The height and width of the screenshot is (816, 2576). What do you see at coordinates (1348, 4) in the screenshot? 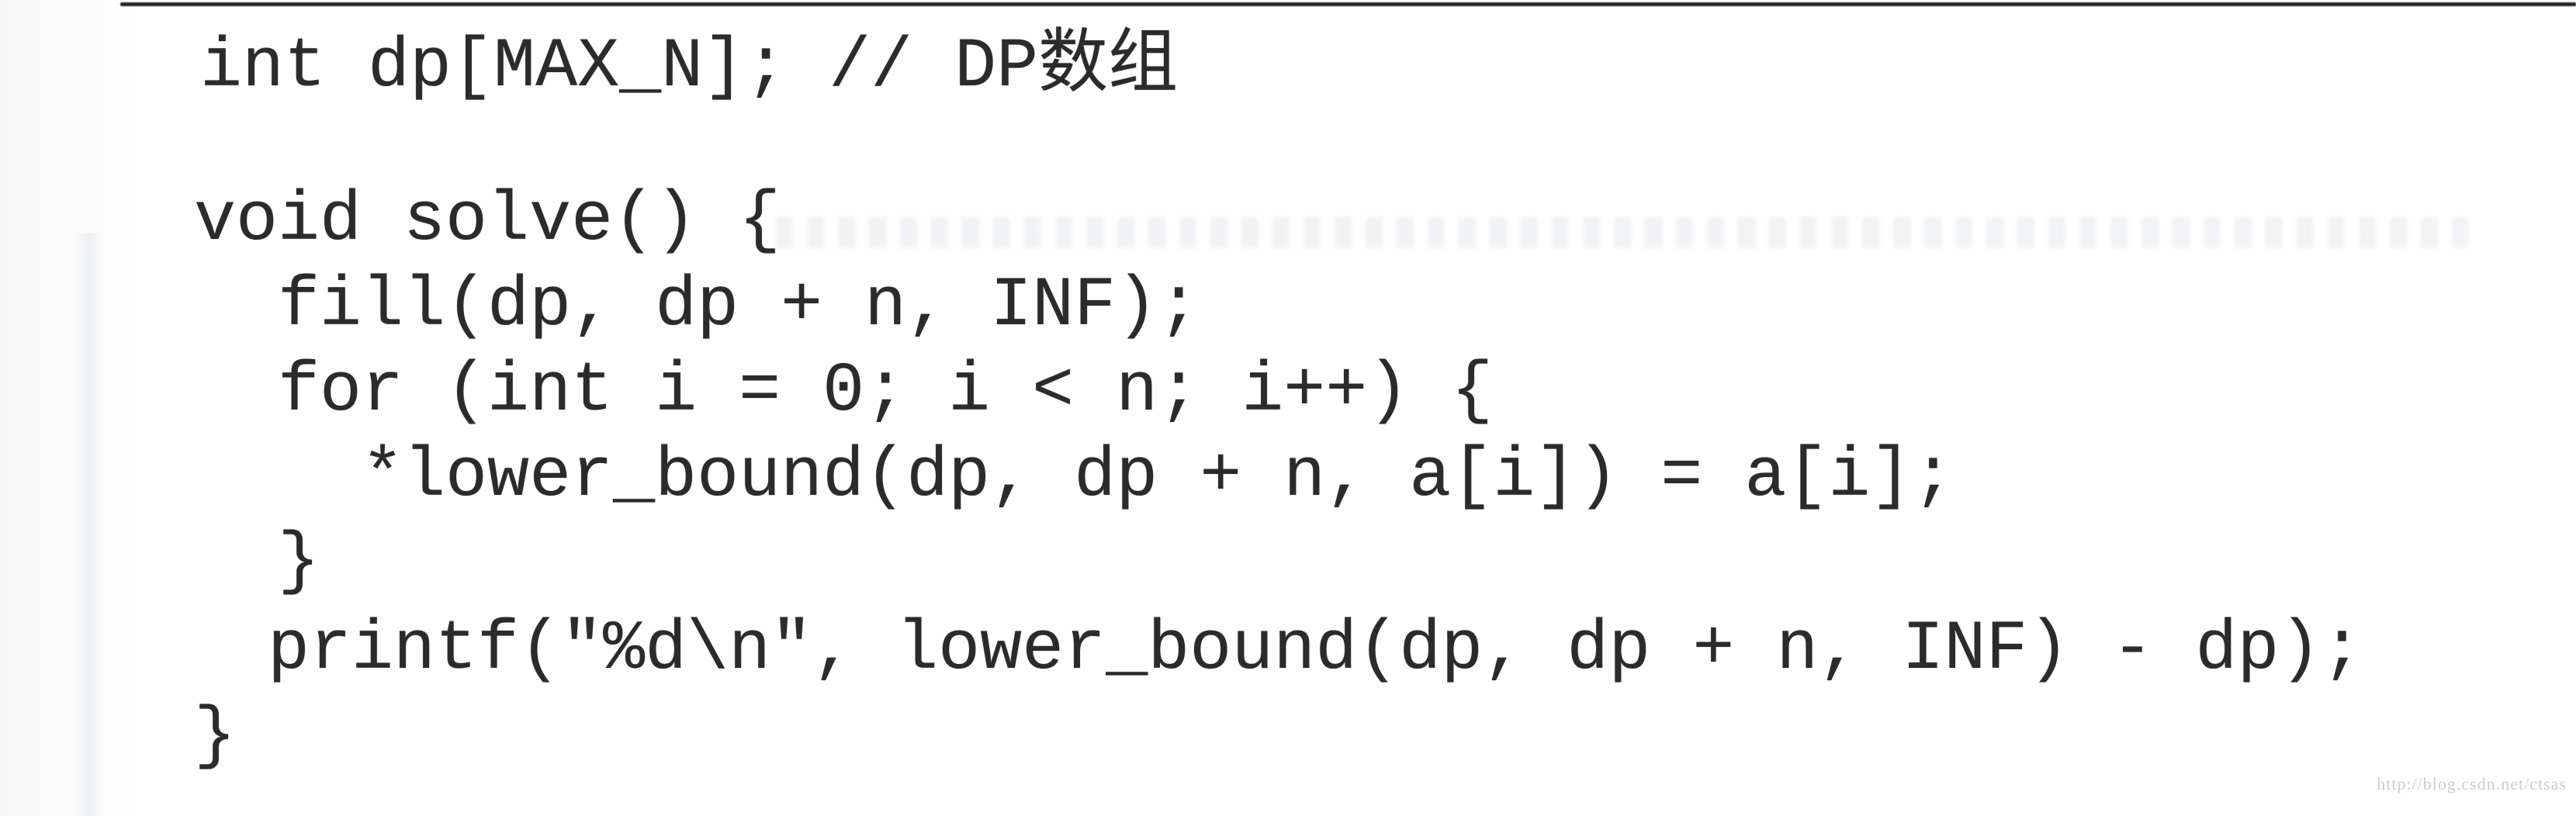
I see `top-horizontal-rule` at bounding box center [1348, 4].